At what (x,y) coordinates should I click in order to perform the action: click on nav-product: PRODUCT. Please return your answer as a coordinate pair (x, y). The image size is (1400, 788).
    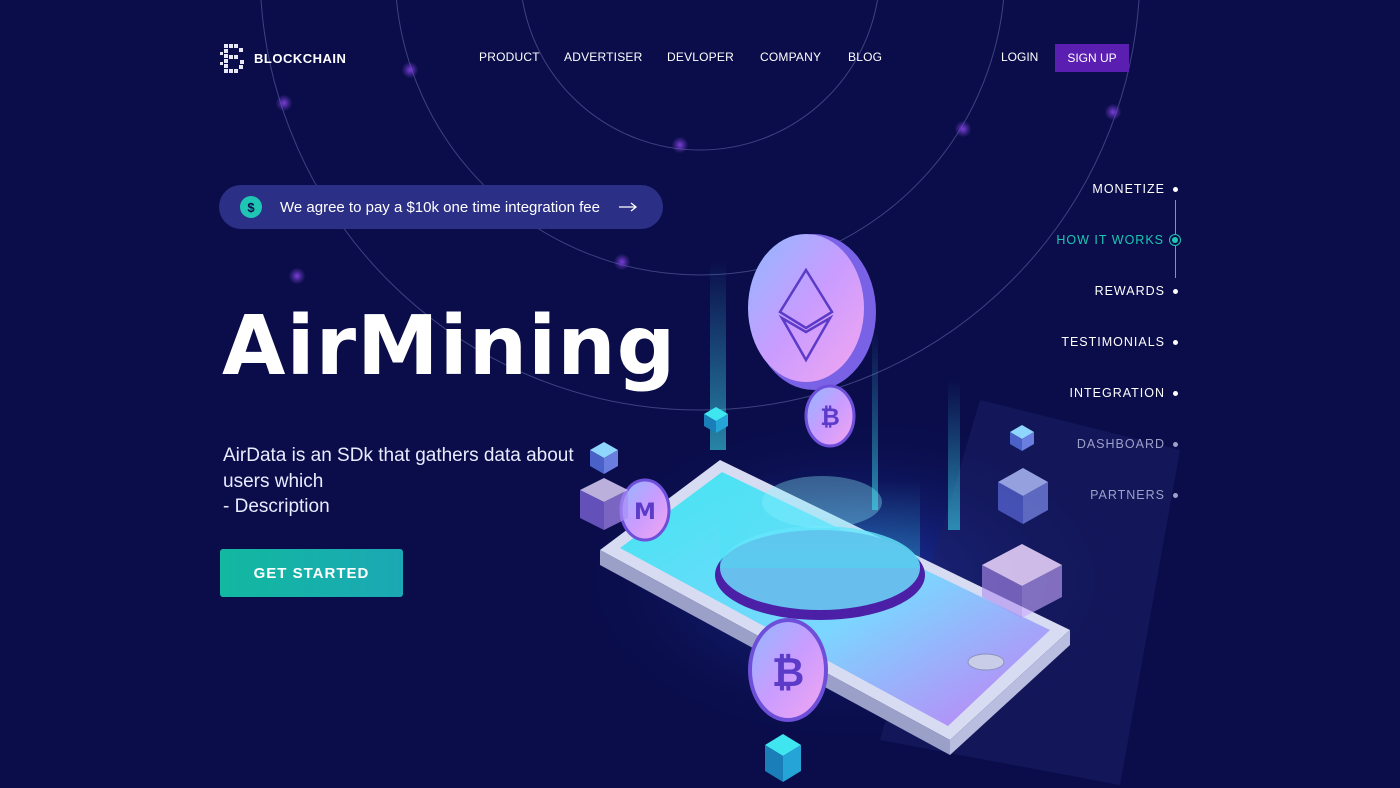
    Looking at the image, I should click on (509, 57).